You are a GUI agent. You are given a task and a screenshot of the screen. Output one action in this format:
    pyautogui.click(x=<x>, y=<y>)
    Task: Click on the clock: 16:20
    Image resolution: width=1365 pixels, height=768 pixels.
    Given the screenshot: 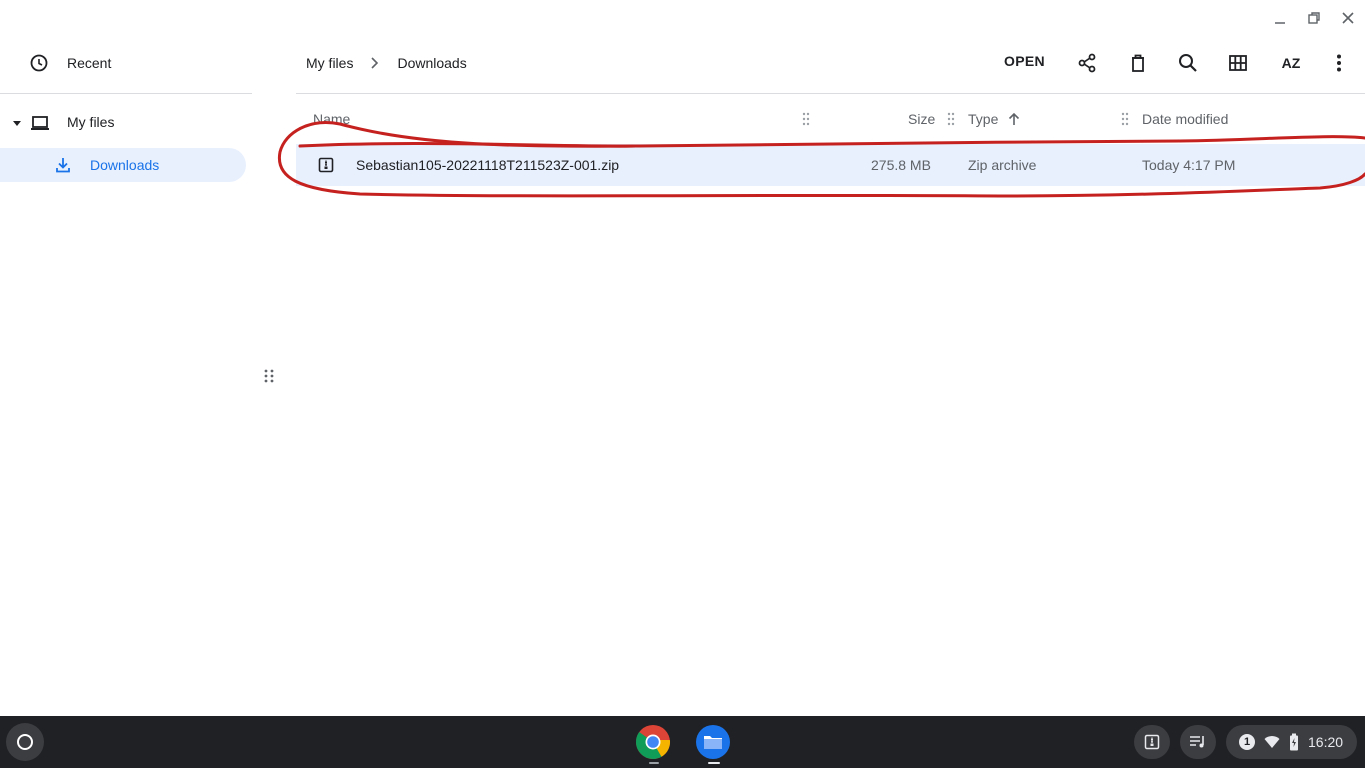 What is the action you would take?
    pyautogui.click(x=1326, y=742)
    